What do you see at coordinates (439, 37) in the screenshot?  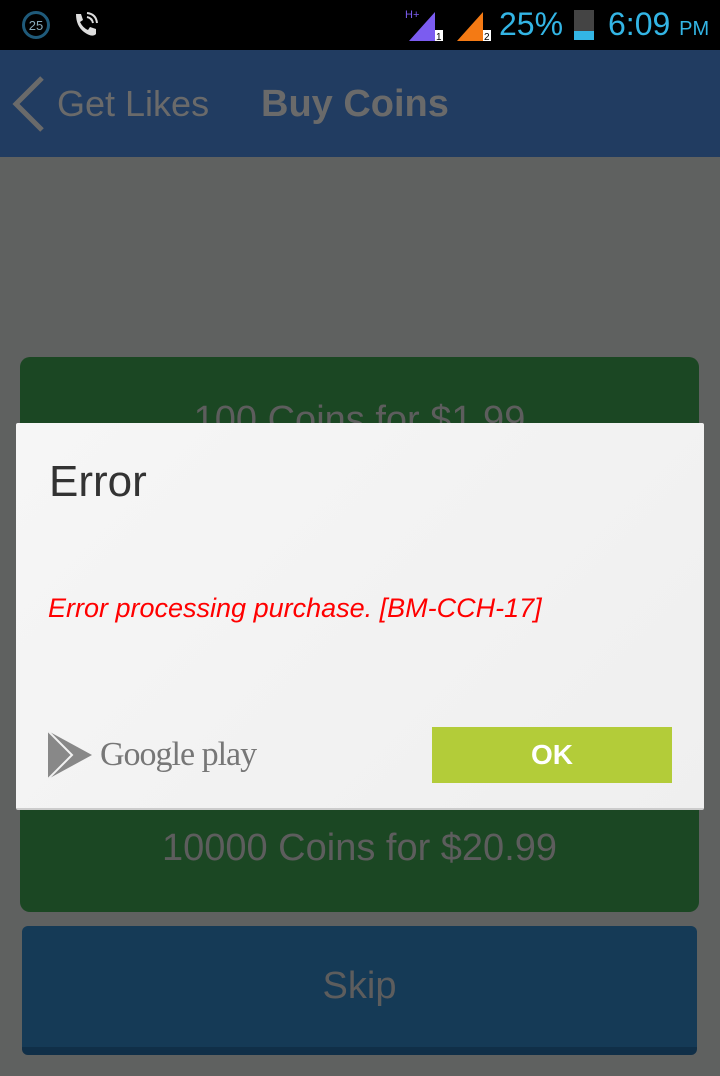 I see `svg-text: 1` at bounding box center [439, 37].